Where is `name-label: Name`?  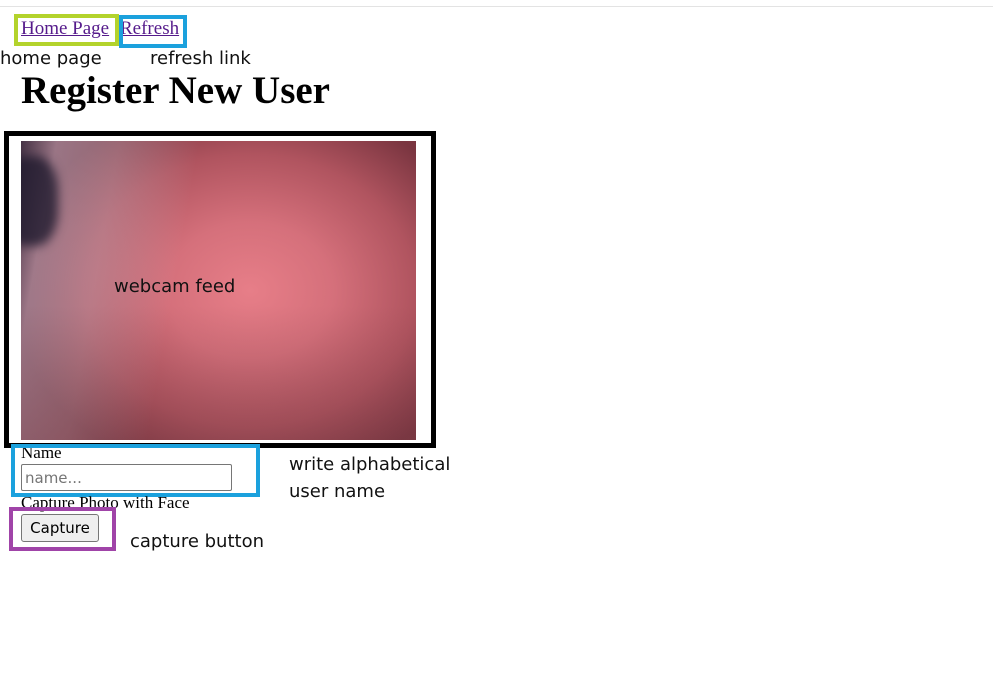 name-label: Name is located at coordinates (41, 452).